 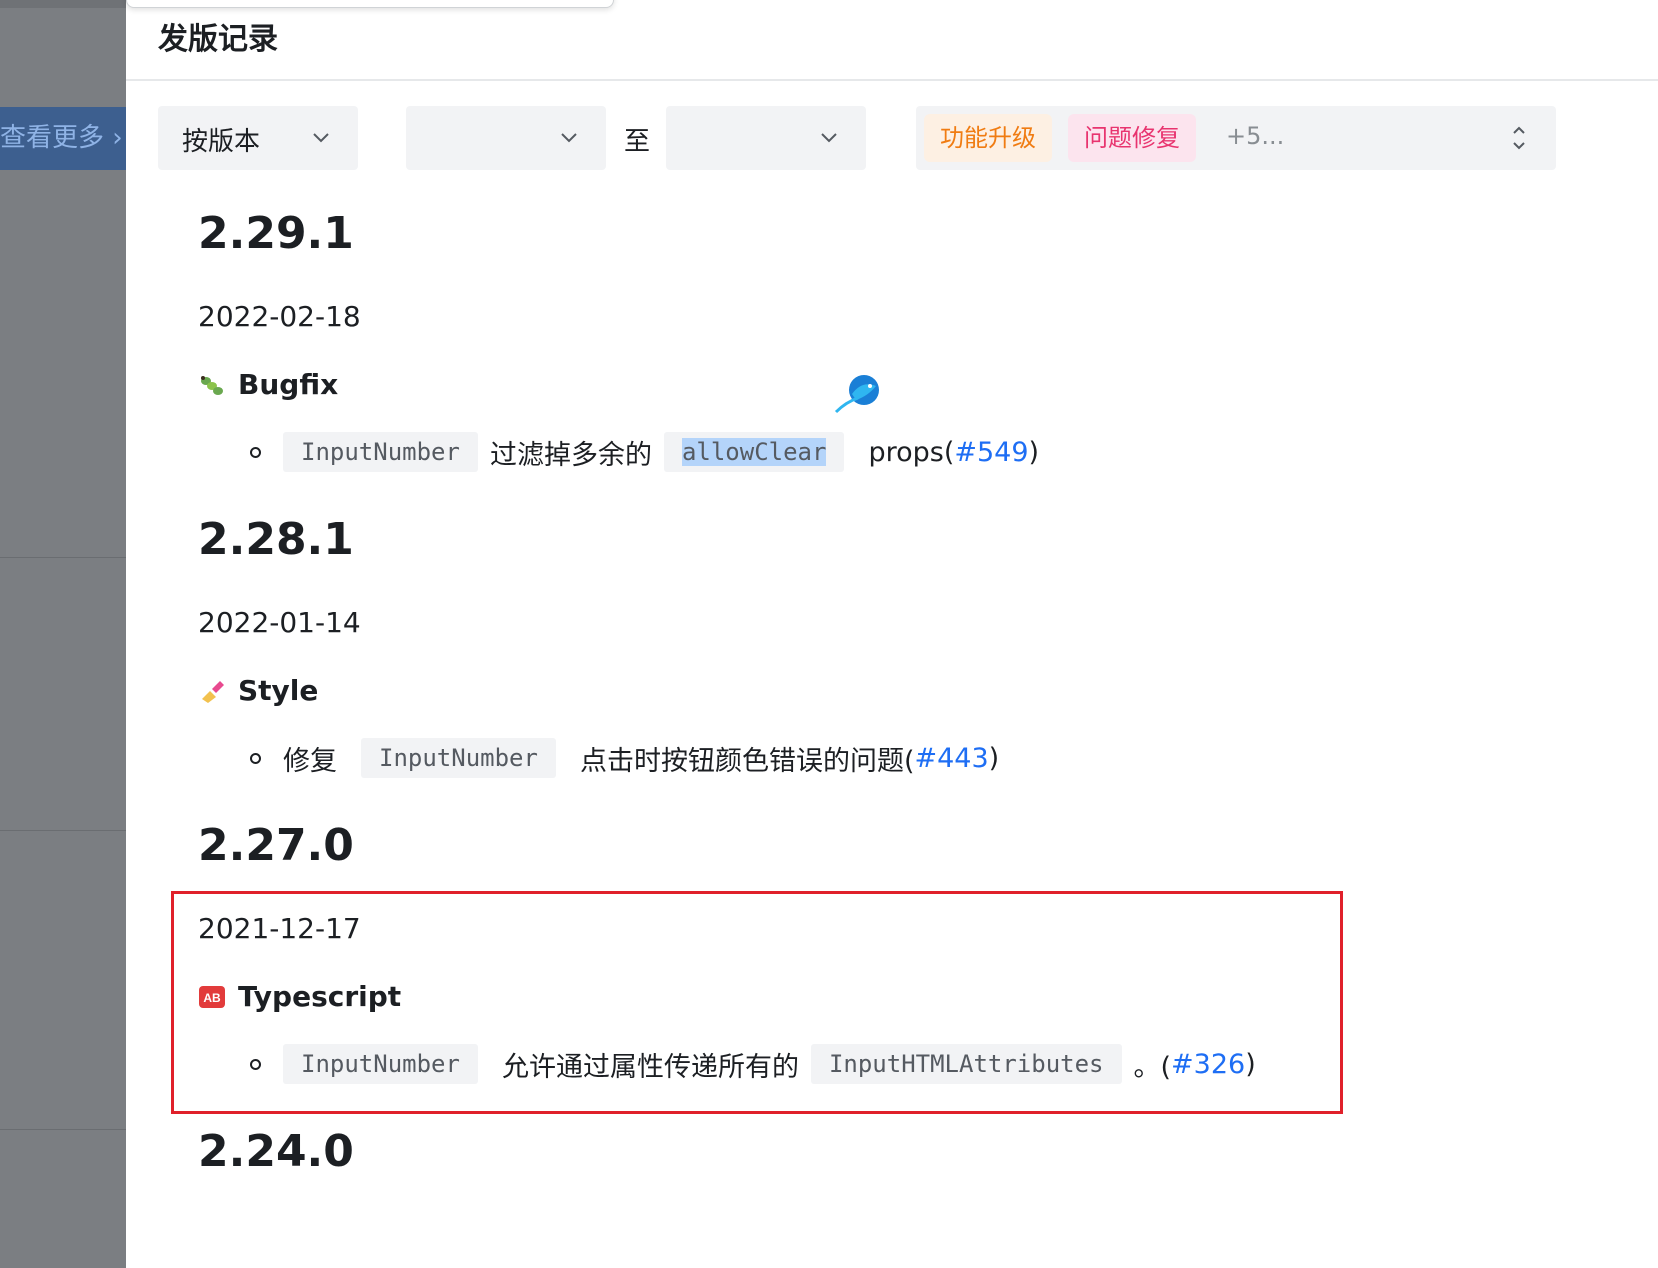 I want to click on tag-feature: 功能升级, so click(x=988, y=138).